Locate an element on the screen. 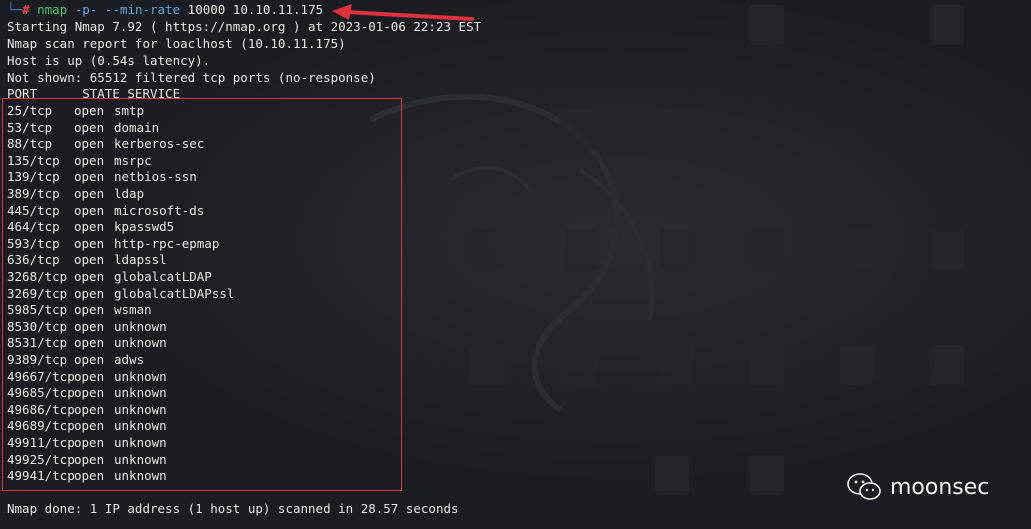 The image size is (1031, 529). prompt-hash: # is located at coordinates (26, 9).